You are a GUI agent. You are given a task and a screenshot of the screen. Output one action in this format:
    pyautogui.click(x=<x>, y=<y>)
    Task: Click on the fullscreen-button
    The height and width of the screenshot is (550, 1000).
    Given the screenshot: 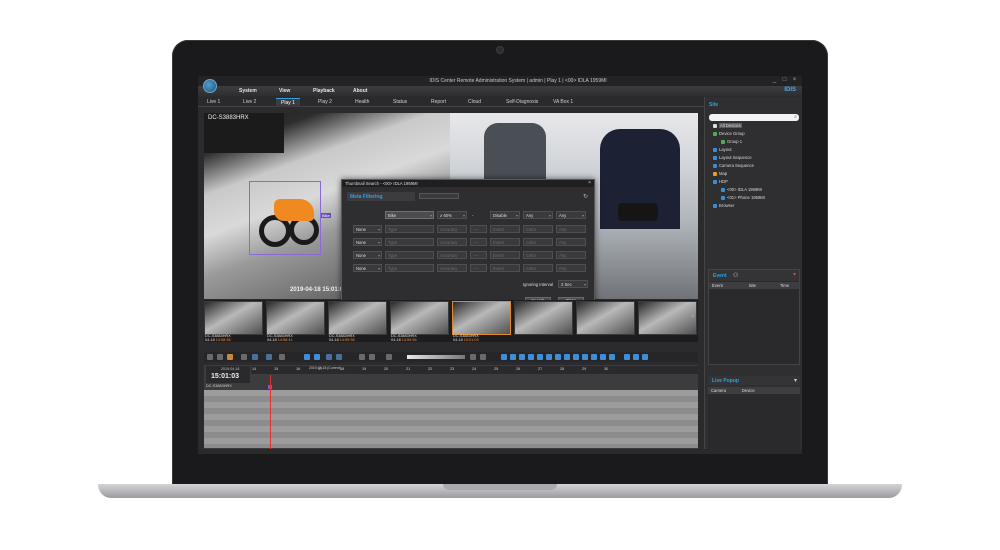 What is the action you would take?
    pyautogui.click(x=627, y=357)
    